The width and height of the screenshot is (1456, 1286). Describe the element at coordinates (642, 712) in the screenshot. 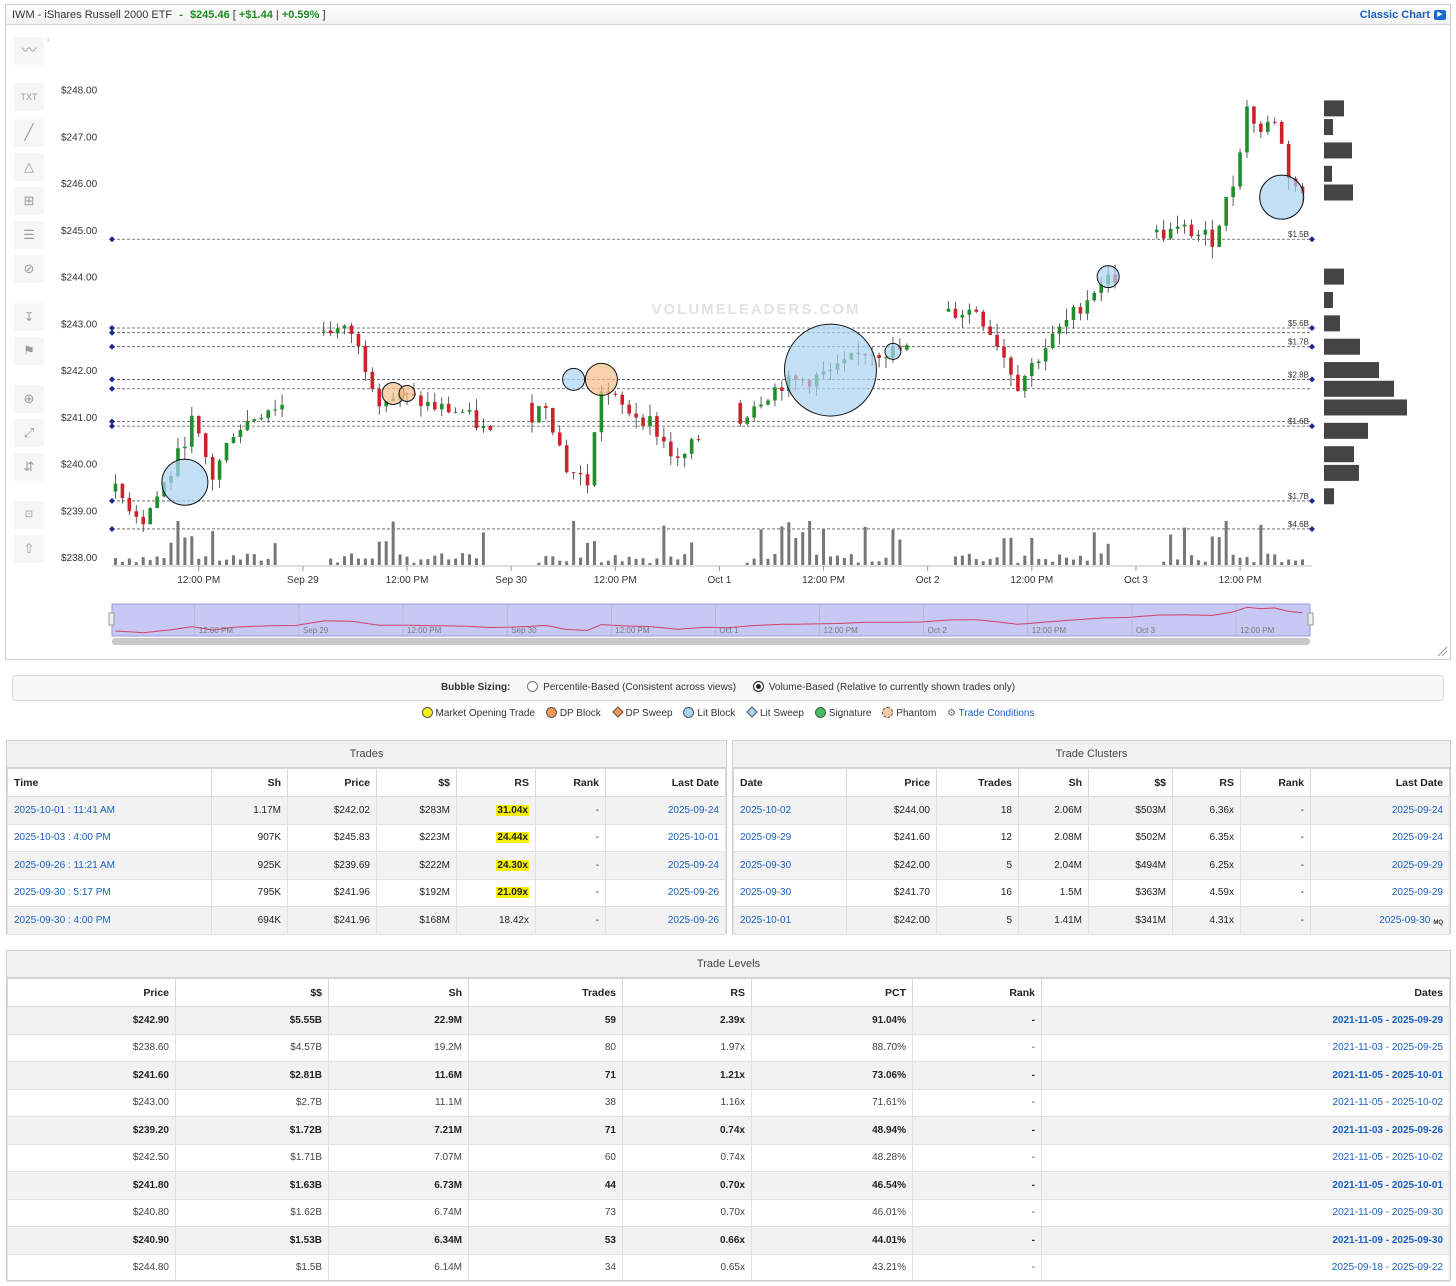

I see `legend-dp-sweep: DP Sweep` at that location.